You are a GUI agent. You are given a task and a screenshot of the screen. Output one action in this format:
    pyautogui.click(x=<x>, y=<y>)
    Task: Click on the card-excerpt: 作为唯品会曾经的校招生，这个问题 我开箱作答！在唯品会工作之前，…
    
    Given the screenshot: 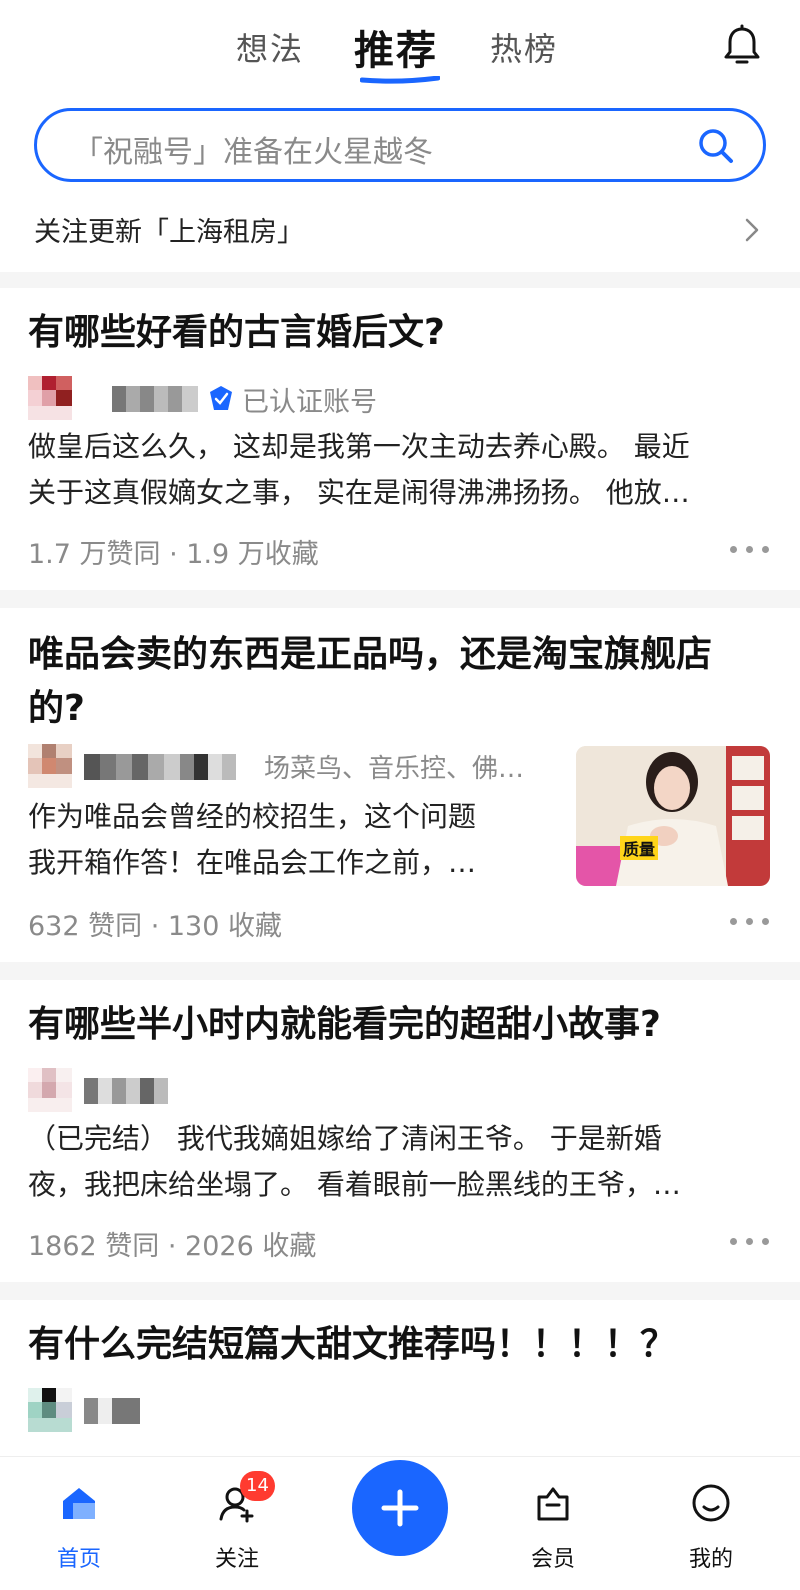 What is the action you would take?
    pyautogui.click(x=288, y=840)
    